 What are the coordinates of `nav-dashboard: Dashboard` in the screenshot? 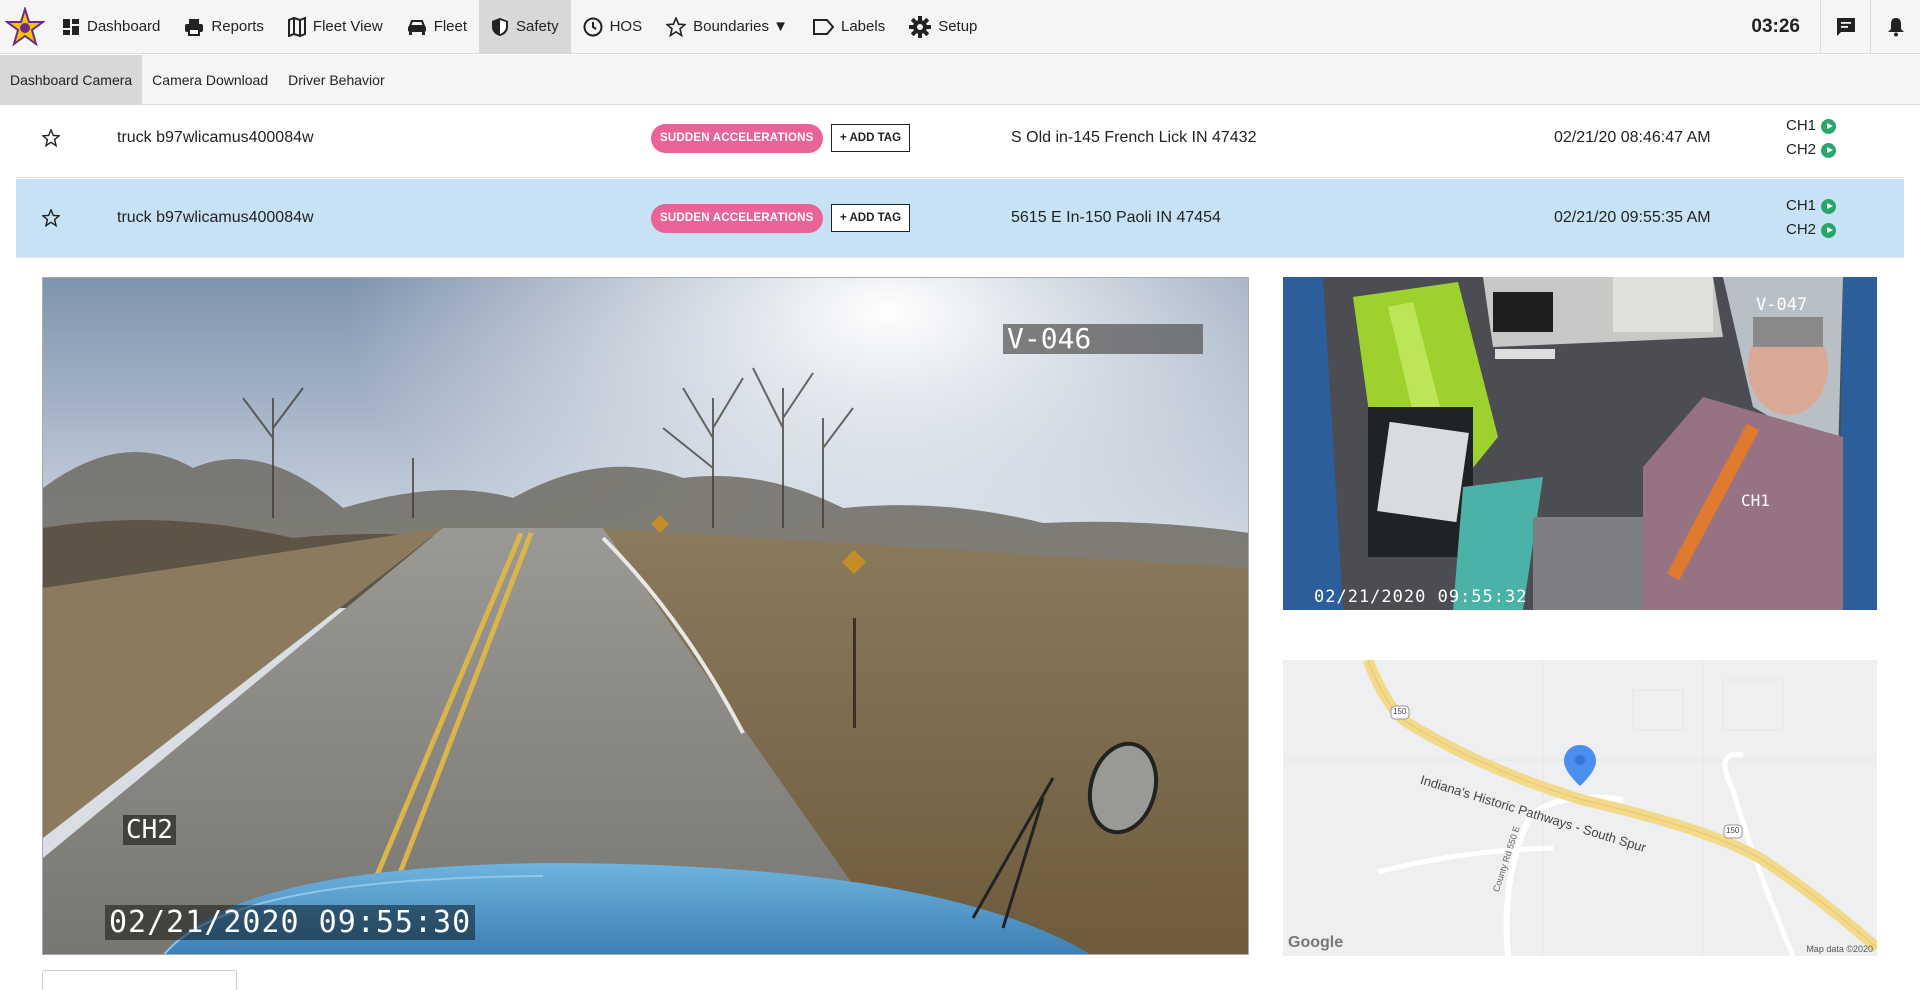 It's located at (111, 27).